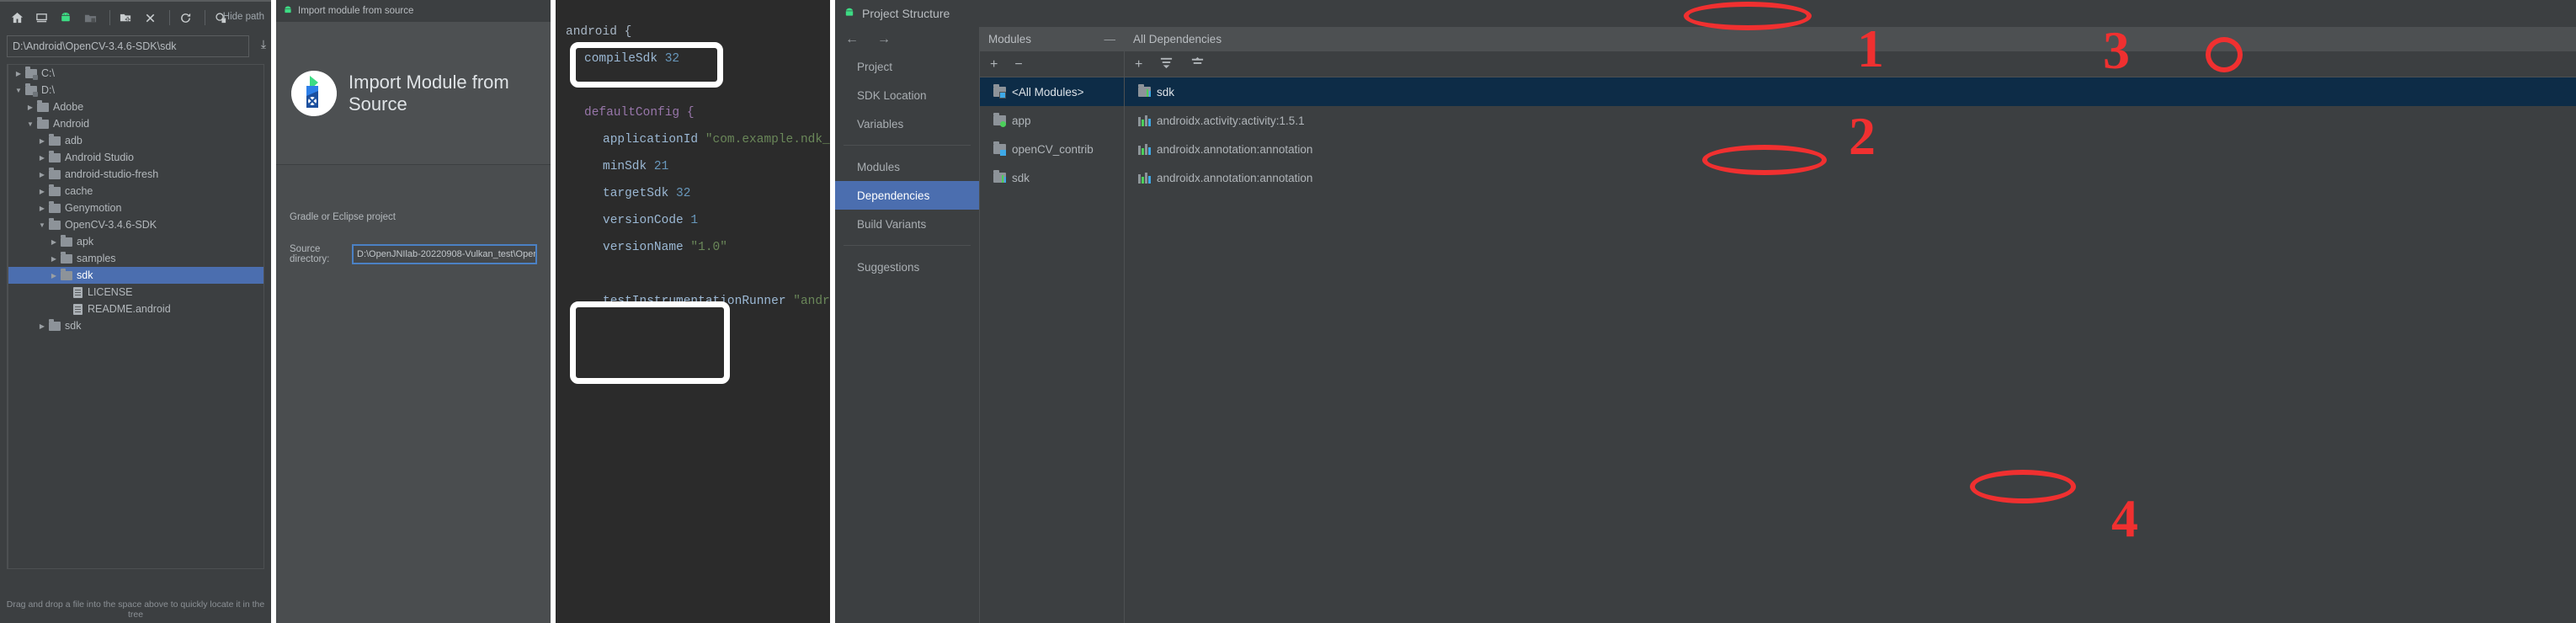 This screenshot has height=623, width=2576. I want to click on nav-item-variables: Variables, so click(907, 123).